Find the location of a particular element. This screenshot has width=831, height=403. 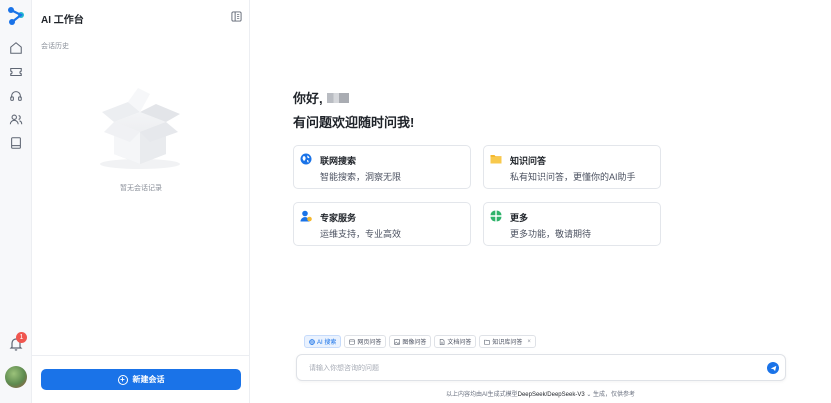

chip-ai-search: AI 搜索 is located at coordinates (323, 341).